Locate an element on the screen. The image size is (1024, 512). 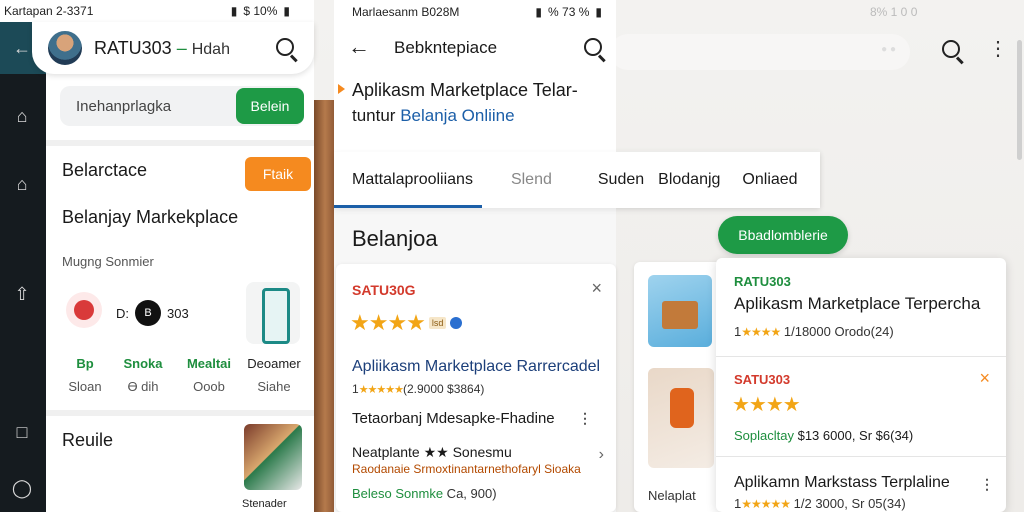
shopping-bag-image is located at coordinates (681, 418).